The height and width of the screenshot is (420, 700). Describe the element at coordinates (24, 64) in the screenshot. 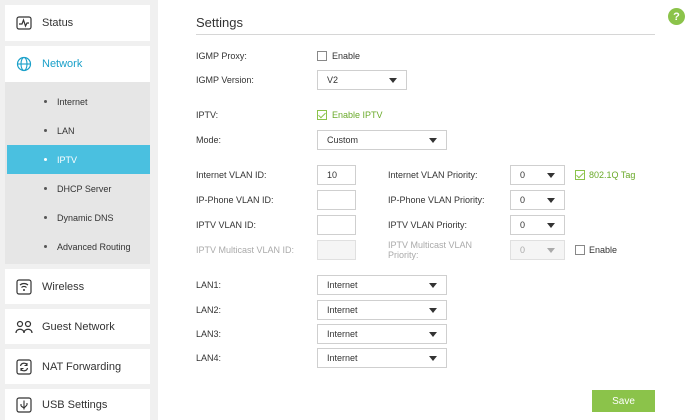

I see `globe-icon` at that location.